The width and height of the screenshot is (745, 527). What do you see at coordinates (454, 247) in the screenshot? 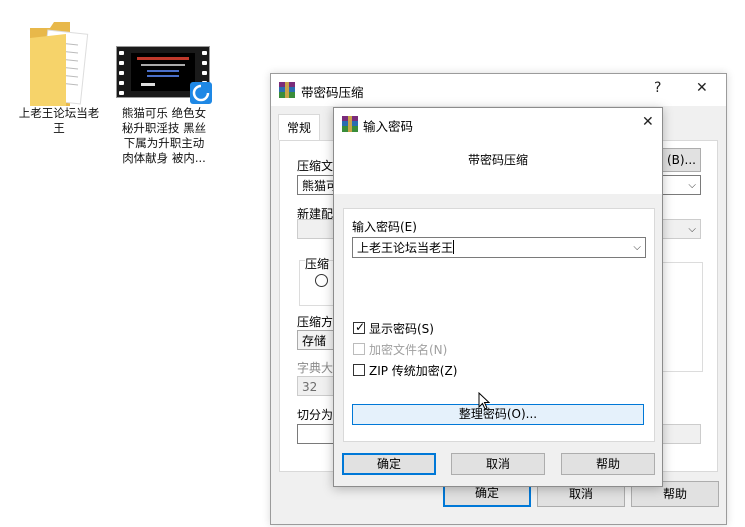
I see `text-caret` at bounding box center [454, 247].